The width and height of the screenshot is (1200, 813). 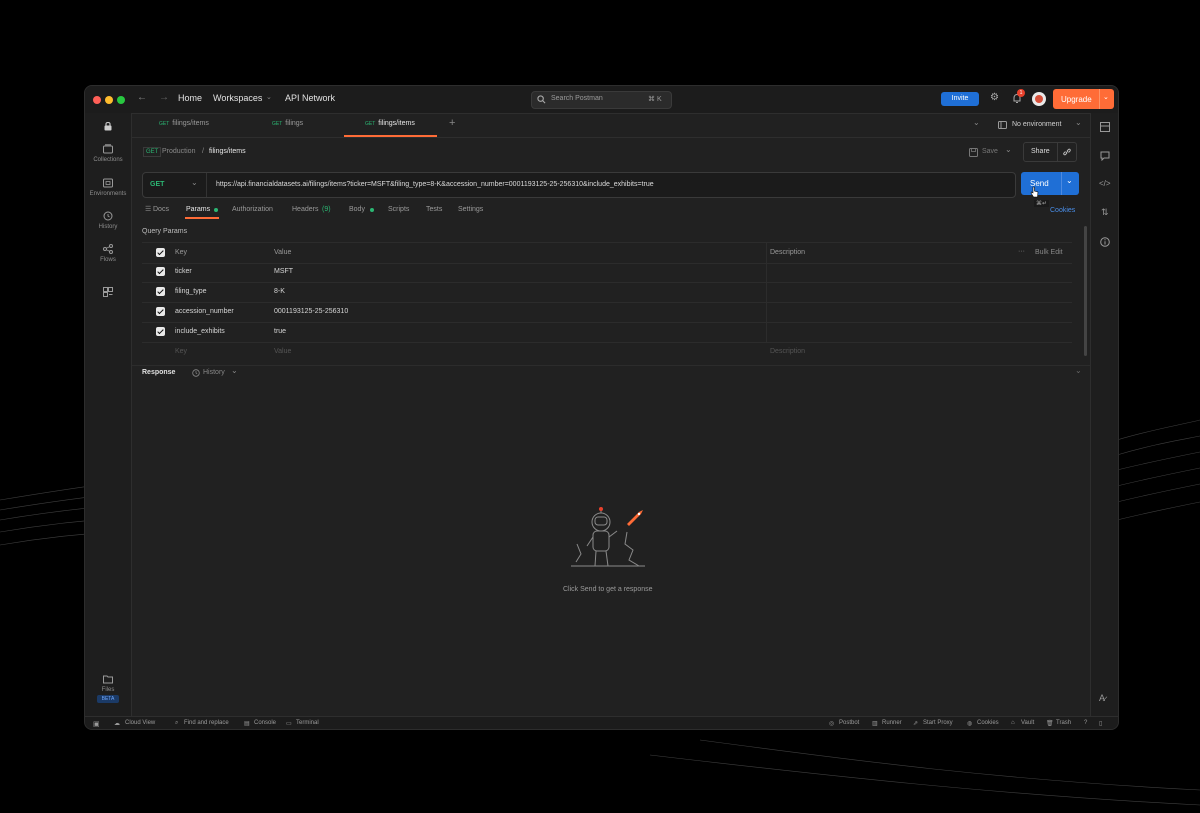 What do you see at coordinates (832, 724) in the screenshot?
I see `postbot-icon: ◎` at bounding box center [832, 724].